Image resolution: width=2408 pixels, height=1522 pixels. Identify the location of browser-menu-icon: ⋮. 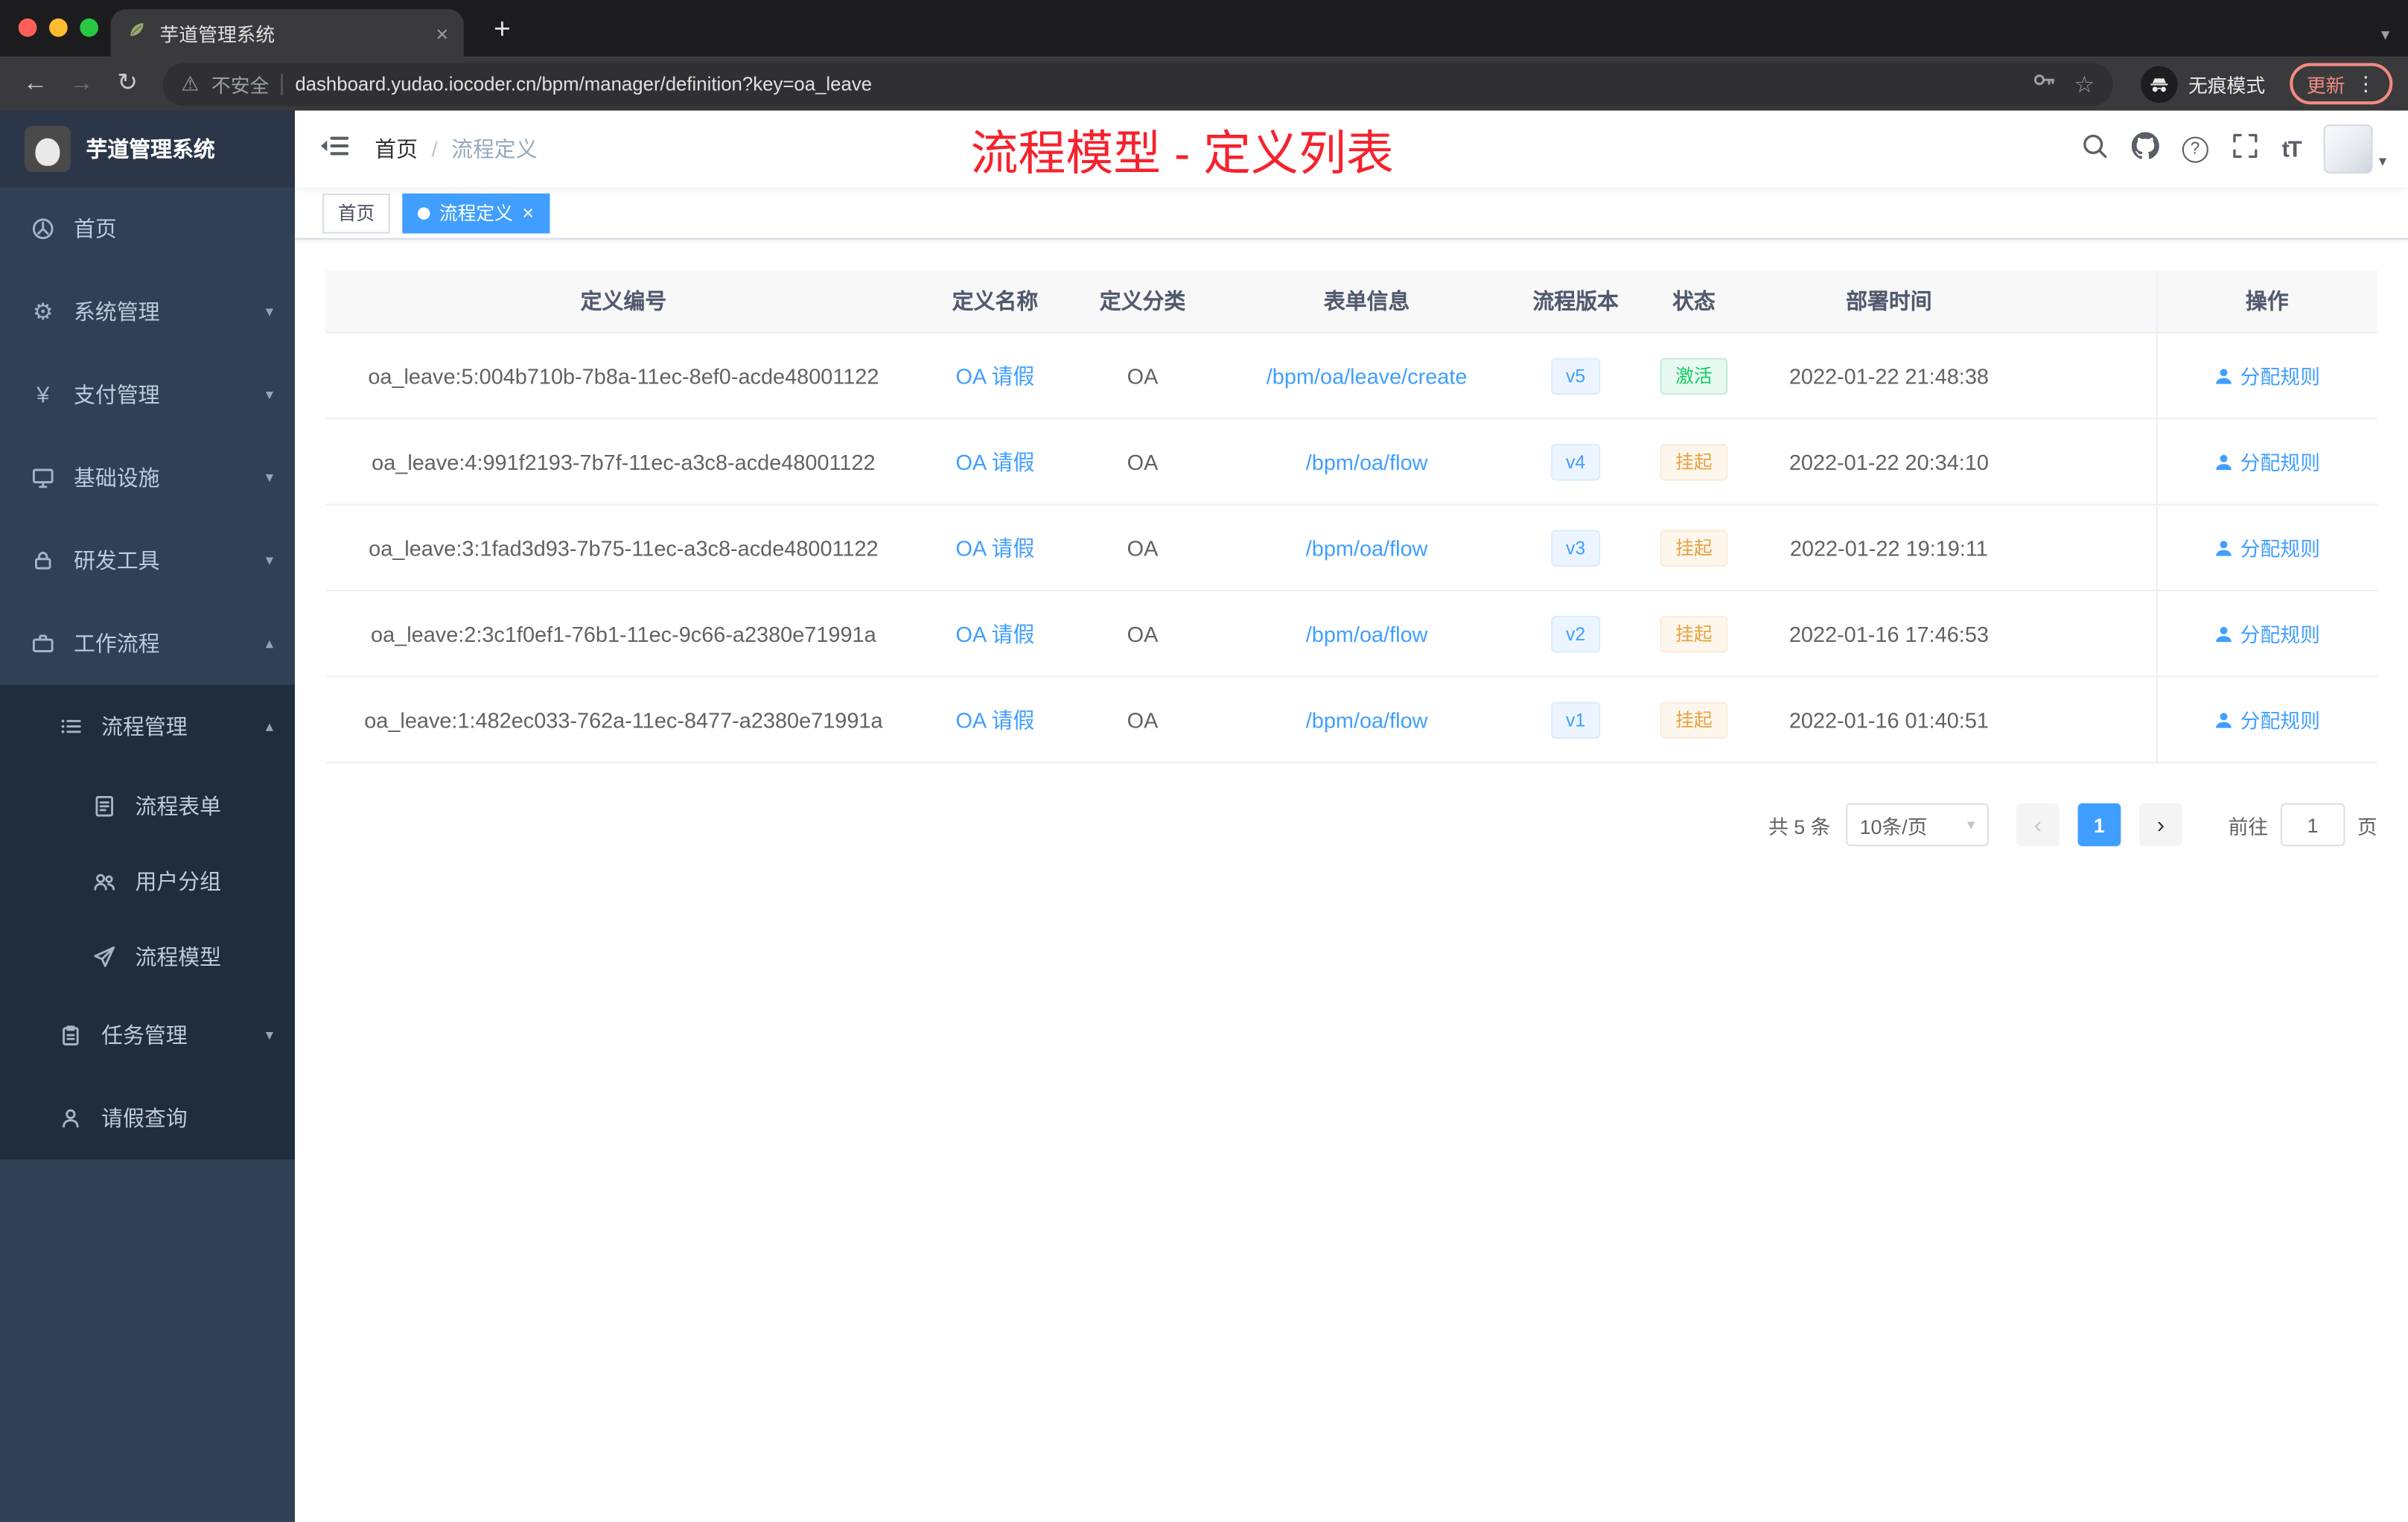
(2366, 84).